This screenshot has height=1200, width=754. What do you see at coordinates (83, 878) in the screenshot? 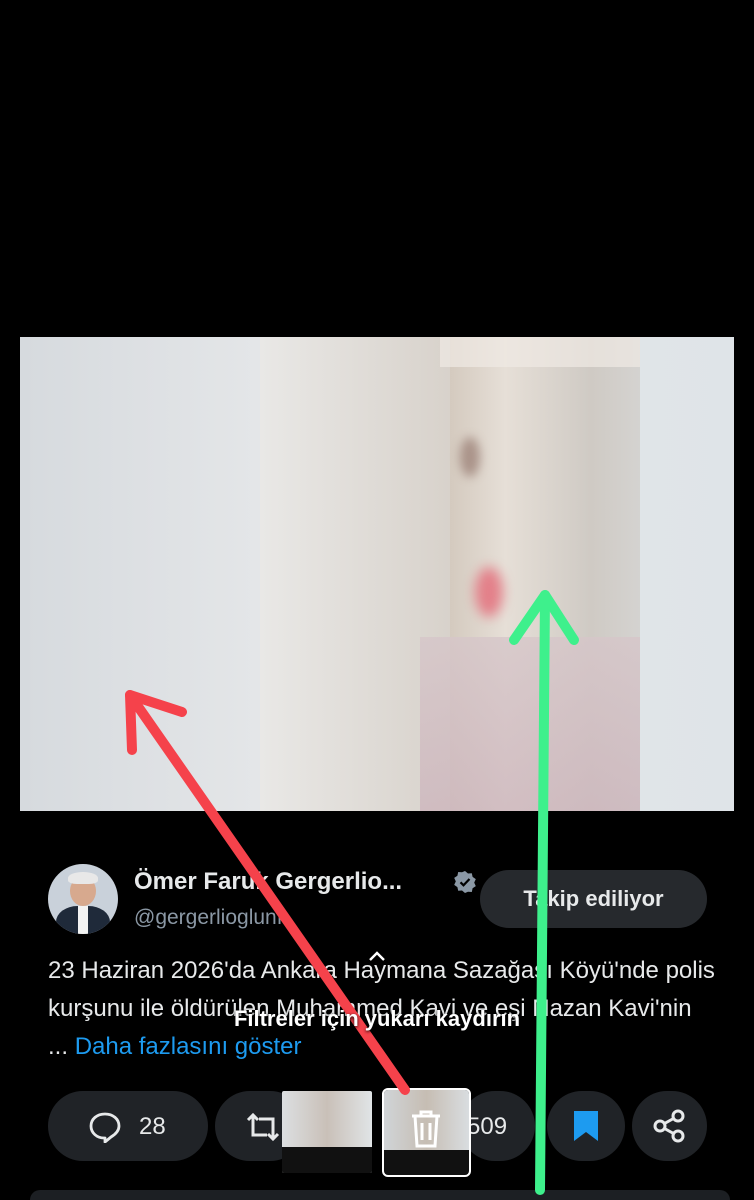
I see `avatar-hair` at bounding box center [83, 878].